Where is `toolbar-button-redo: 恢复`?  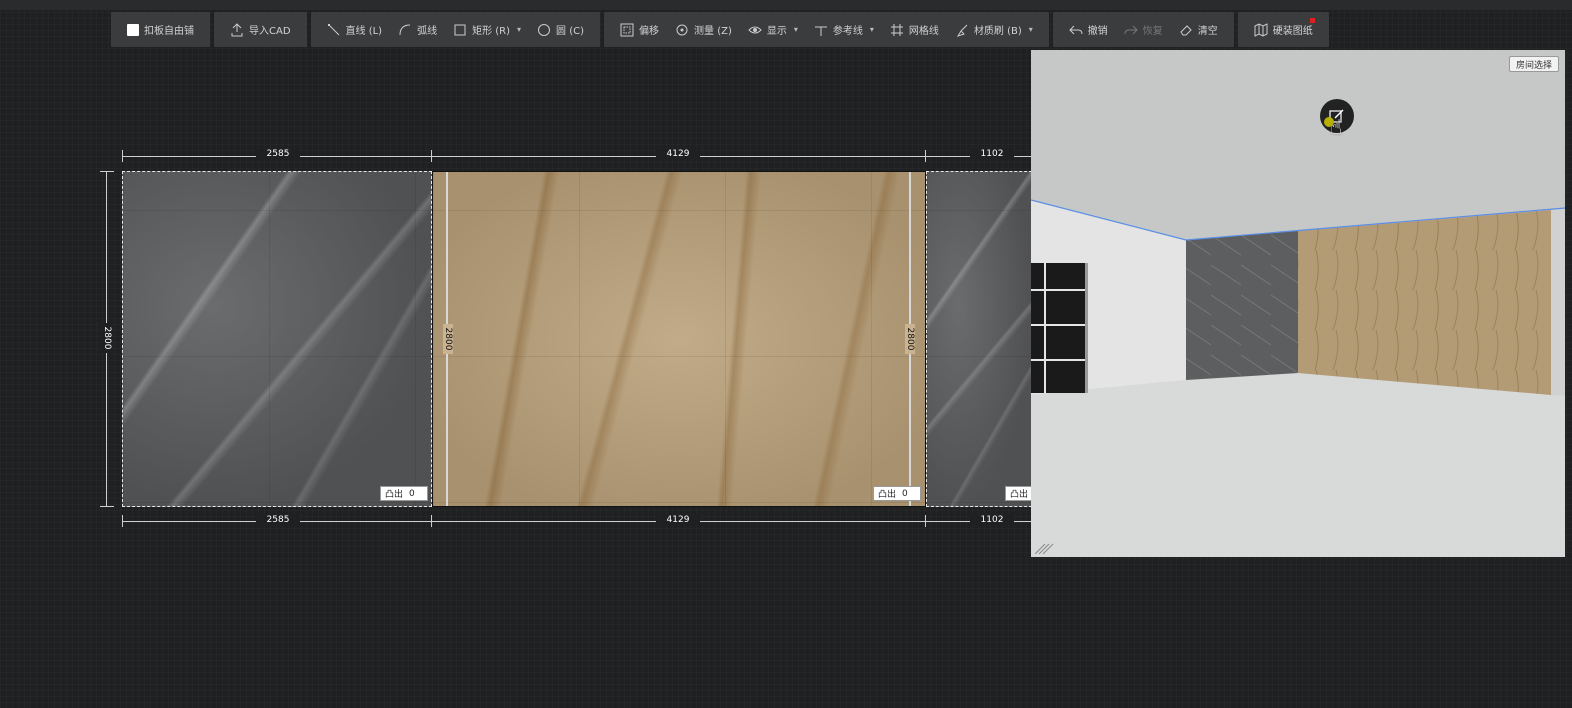
toolbar-button-redo: 恢复 is located at coordinates (1143, 29).